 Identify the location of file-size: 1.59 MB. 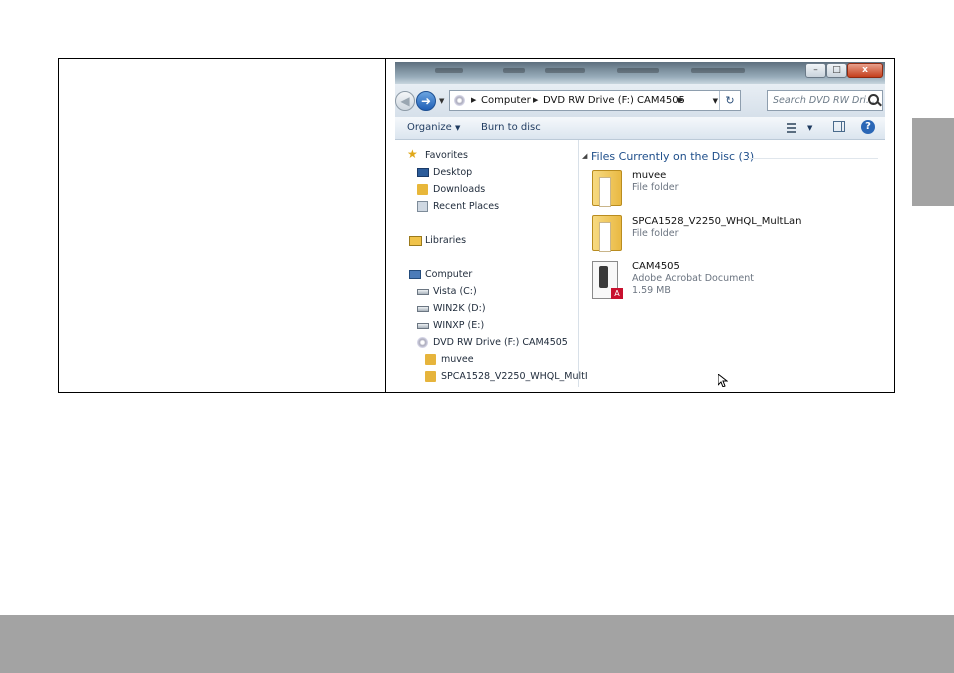
(651, 290).